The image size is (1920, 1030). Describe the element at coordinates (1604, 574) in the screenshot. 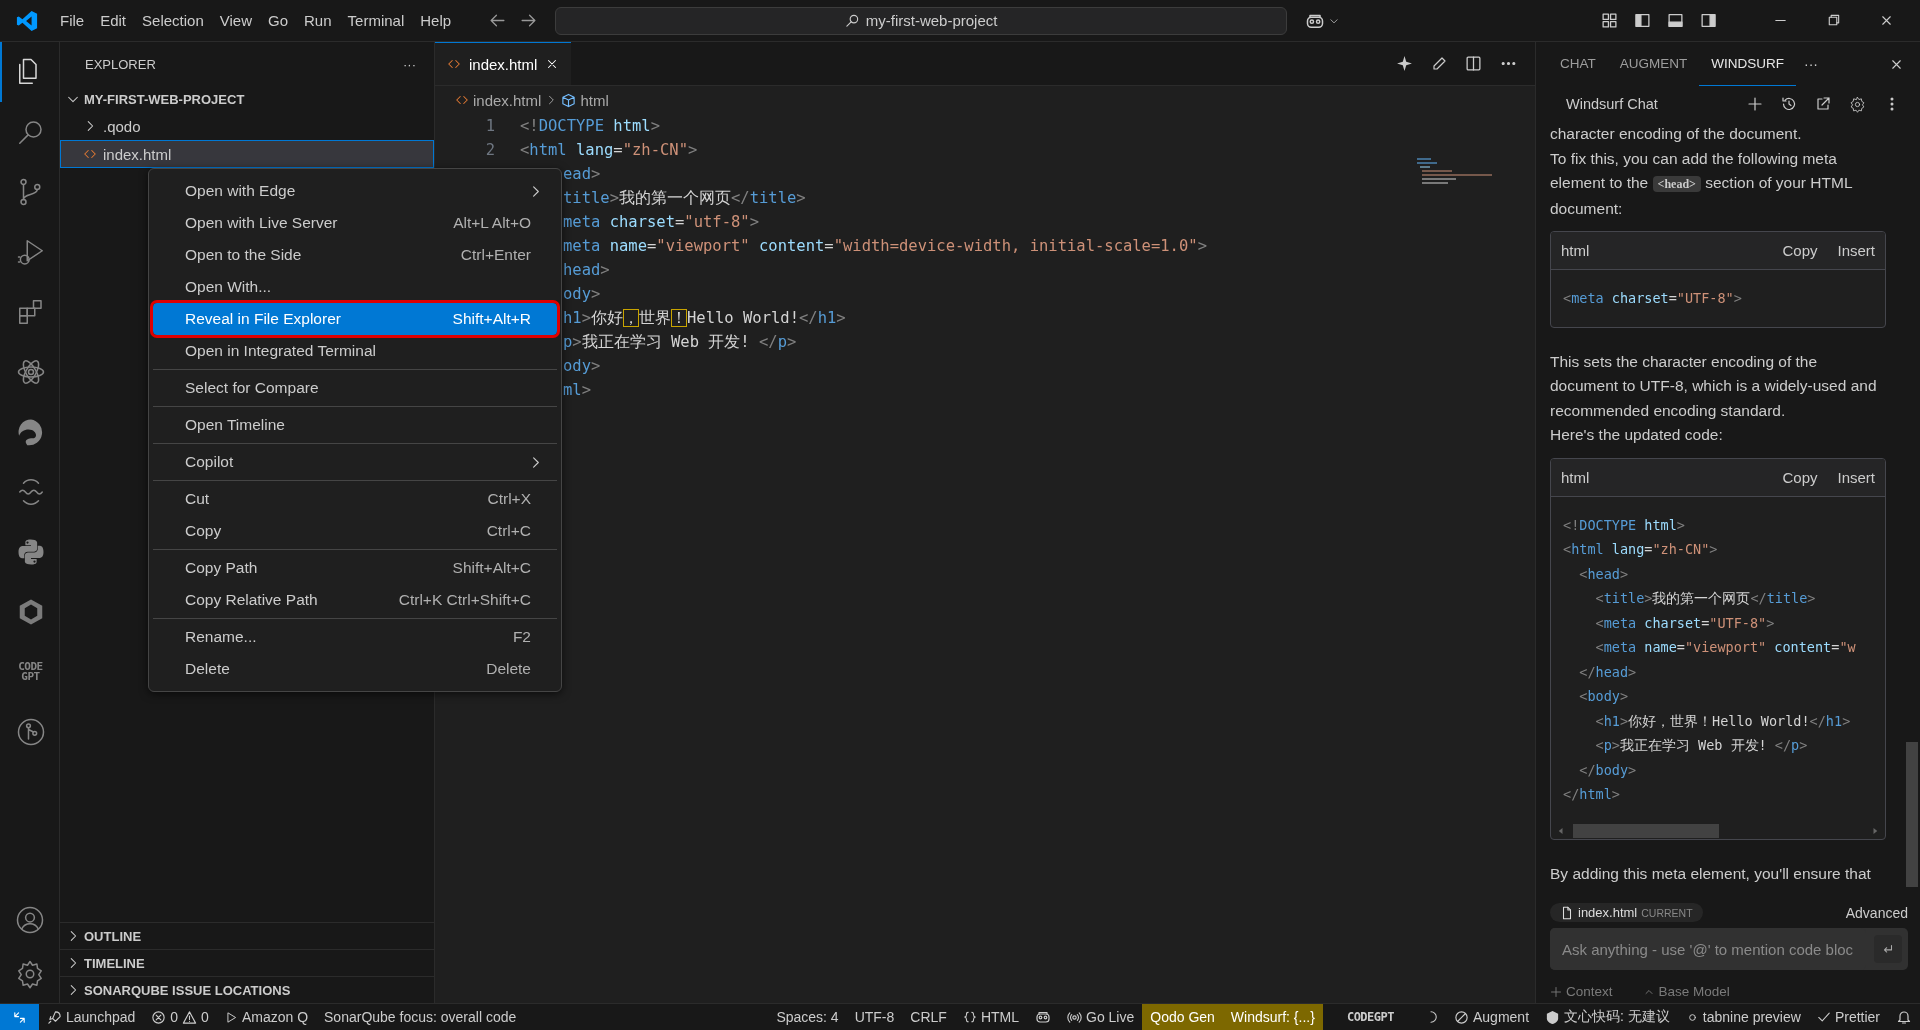

I see `code-line: <head>` at that location.